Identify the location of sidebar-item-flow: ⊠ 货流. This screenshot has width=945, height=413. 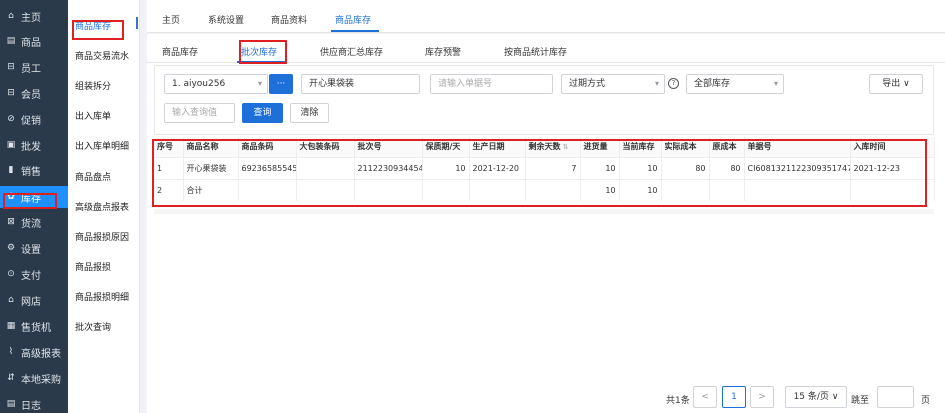
(34, 222).